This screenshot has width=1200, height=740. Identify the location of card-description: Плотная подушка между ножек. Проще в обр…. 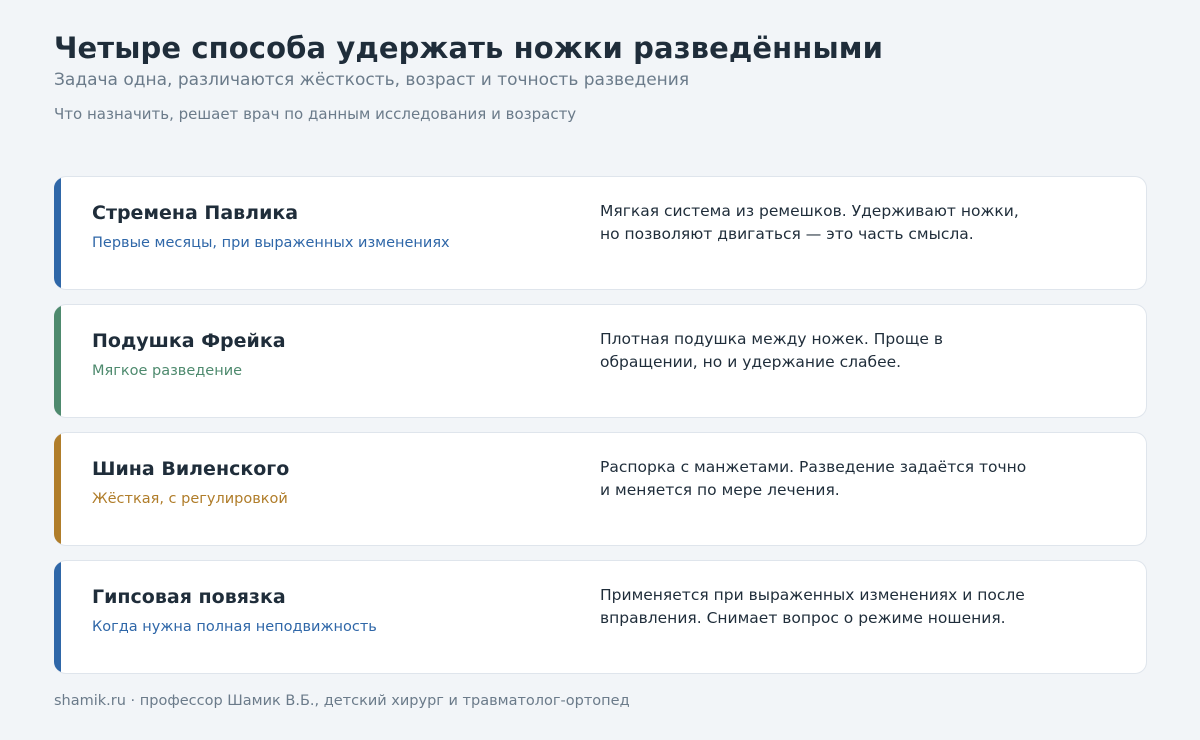
(771, 350).